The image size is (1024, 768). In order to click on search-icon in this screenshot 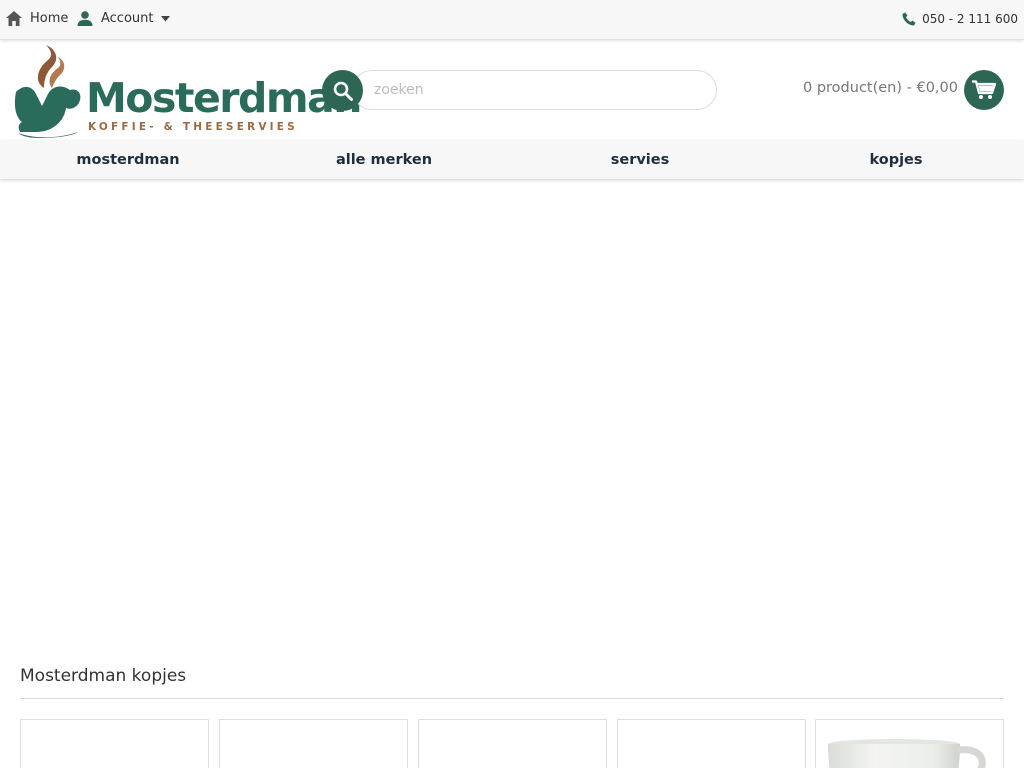, I will do `click(343, 91)`.